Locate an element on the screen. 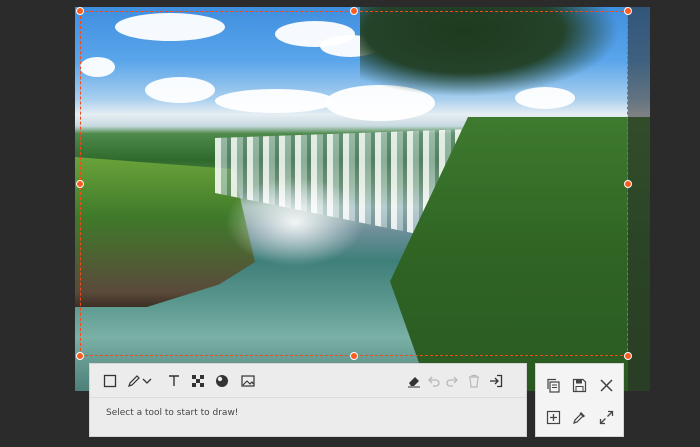 The height and width of the screenshot is (447, 700). pin-add-icon is located at coordinates (553, 417).